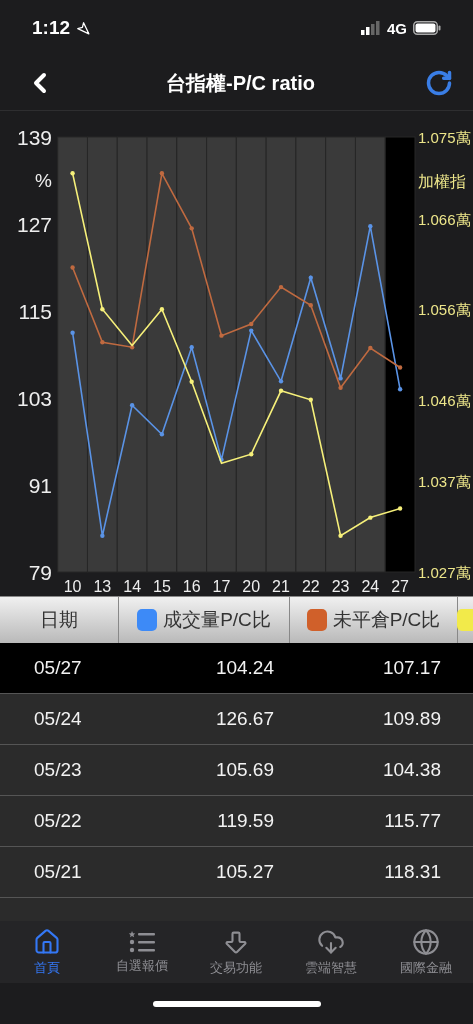  Describe the element at coordinates (35, 311) in the screenshot. I see `axis-tick-label: 115` at that location.